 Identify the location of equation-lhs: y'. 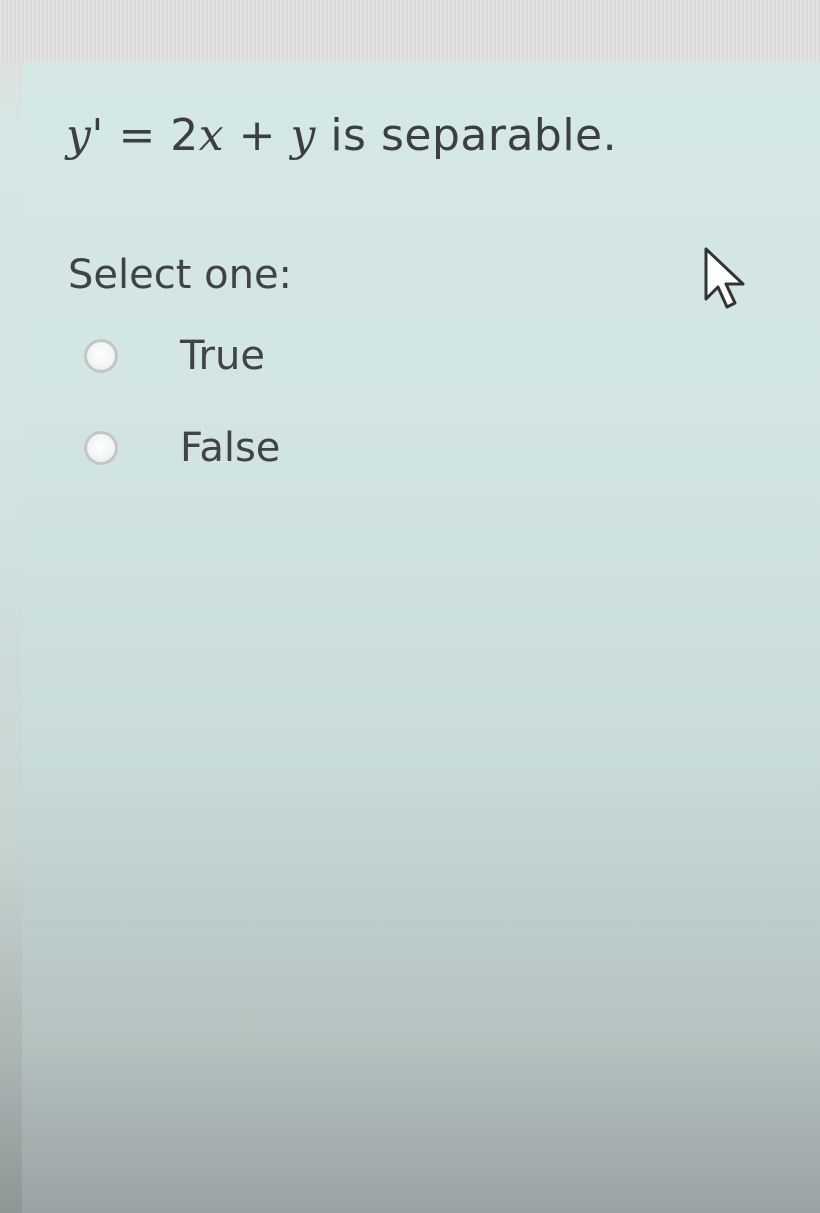
(85, 135).